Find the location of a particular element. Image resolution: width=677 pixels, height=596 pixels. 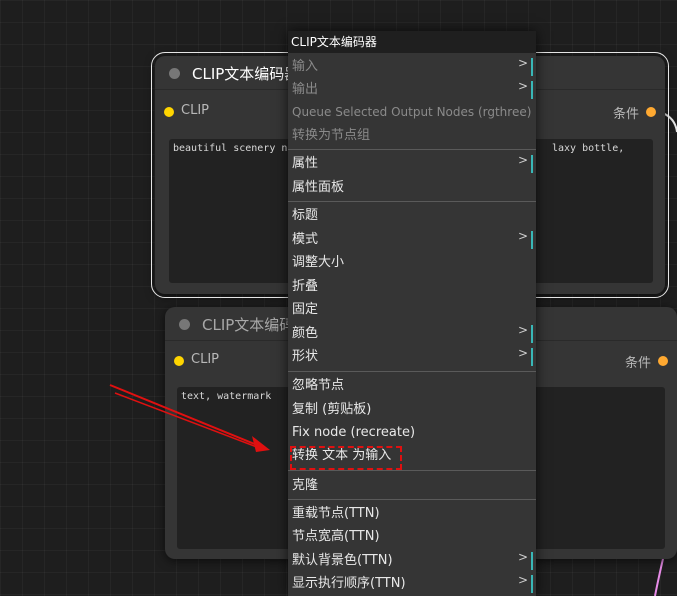

menu-item-clone: 克隆 is located at coordinates (412, 485).